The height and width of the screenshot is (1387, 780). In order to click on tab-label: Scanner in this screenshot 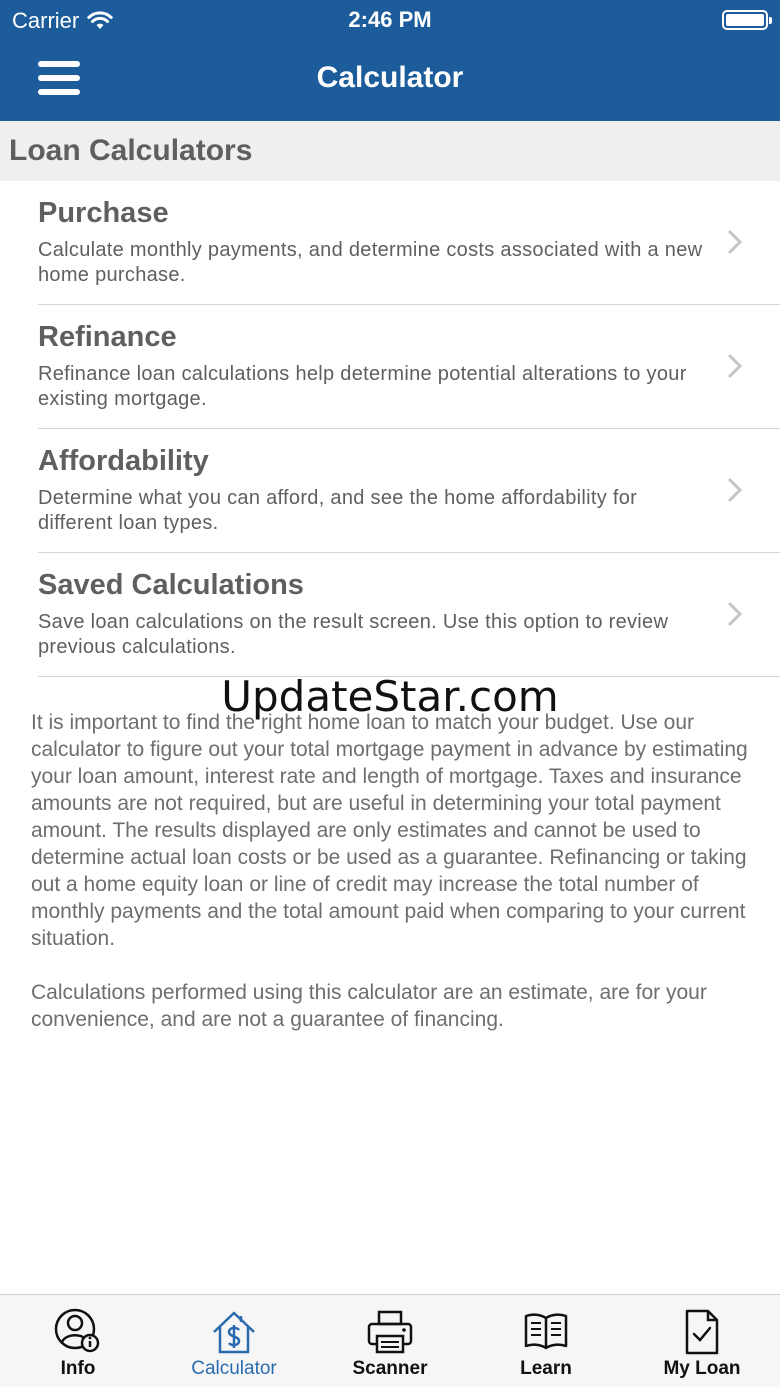, I will do `click(390, 1368)`.